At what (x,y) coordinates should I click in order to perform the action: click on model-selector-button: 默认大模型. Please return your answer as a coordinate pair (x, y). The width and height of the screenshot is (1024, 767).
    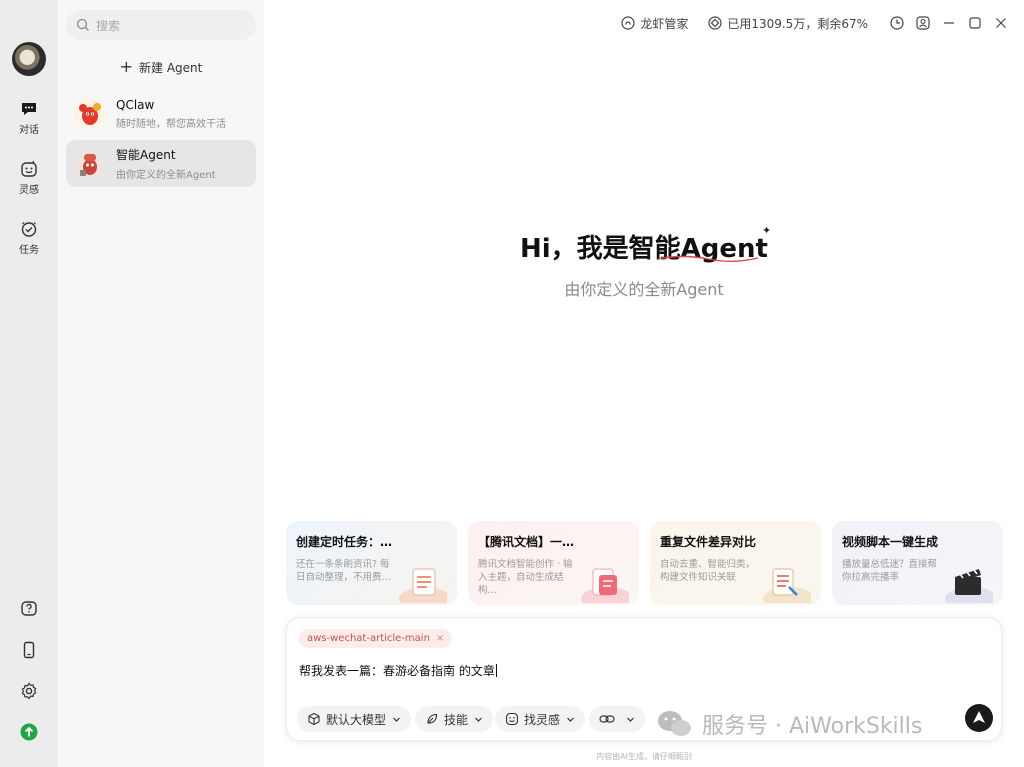
    Looking at the image, I should click on (354, 719).